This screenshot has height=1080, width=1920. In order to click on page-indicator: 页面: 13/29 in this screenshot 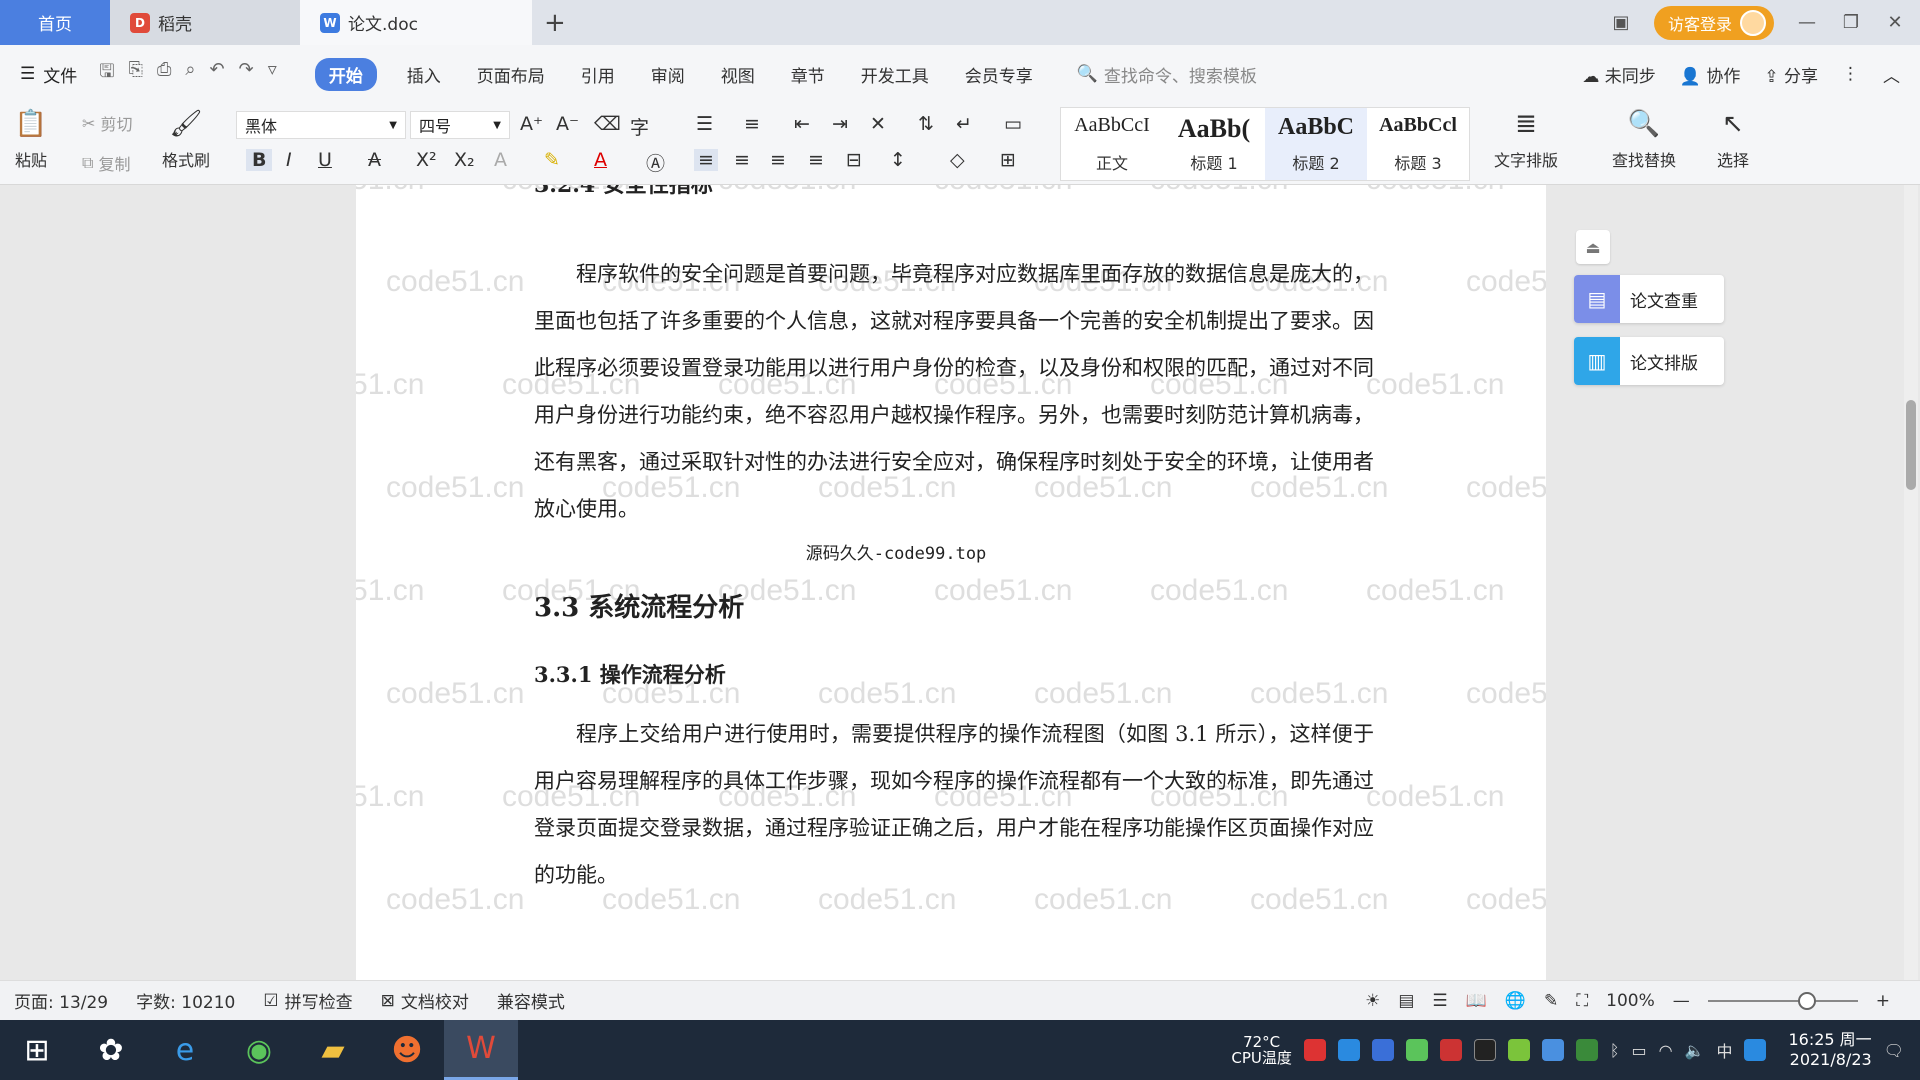, I will do `click(61, 1000)`.